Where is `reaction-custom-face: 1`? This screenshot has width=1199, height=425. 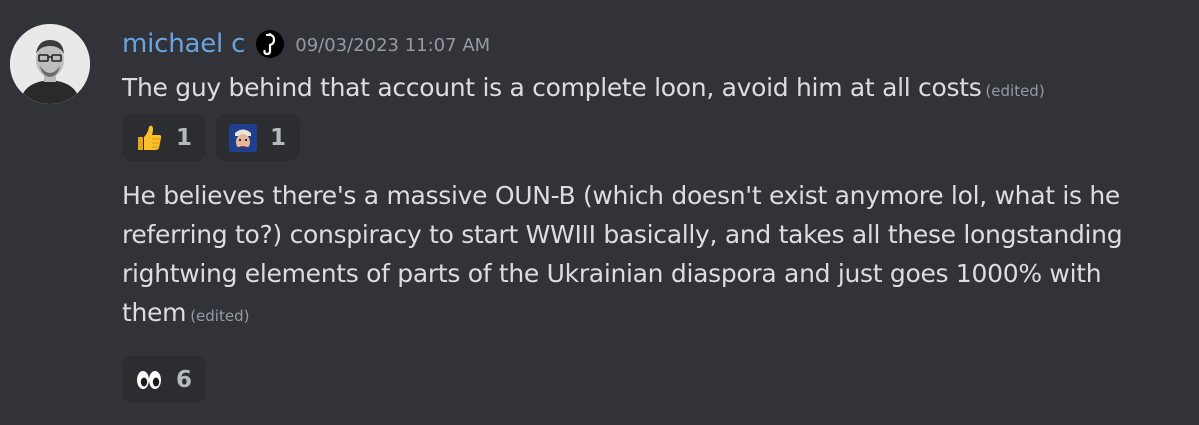
reaction-custom-face: 1 is located at coordinates (258, 137).